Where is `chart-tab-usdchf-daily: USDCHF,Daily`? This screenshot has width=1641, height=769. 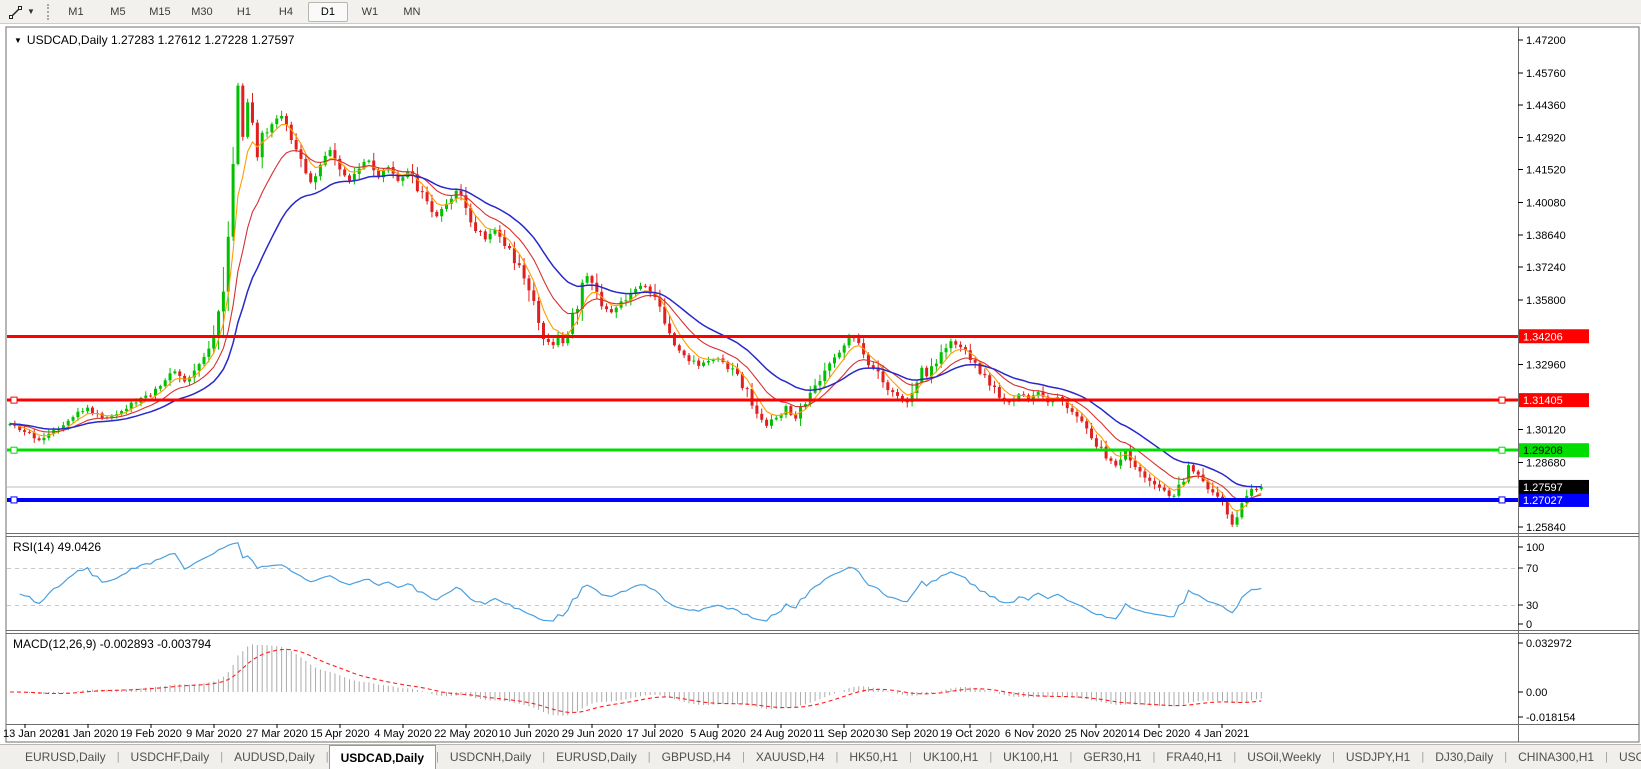 chart-tab-usdchf-daily: USDCHF,Daily is located at coordinates (170, 757).